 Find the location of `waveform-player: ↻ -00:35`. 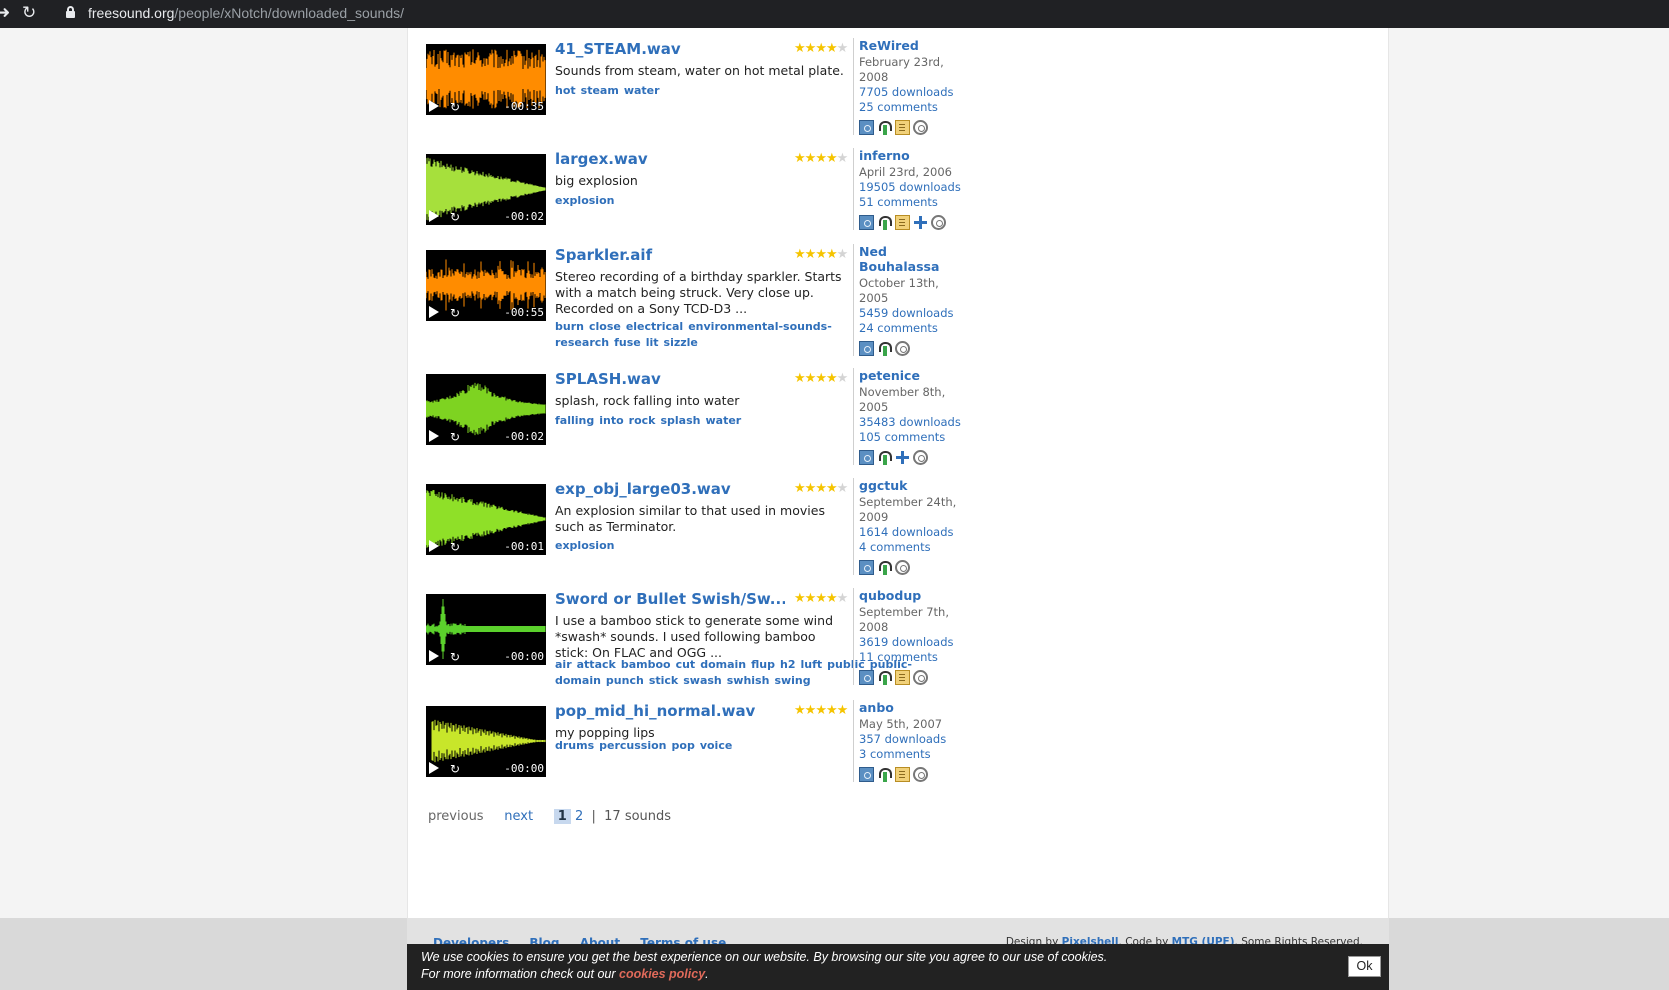

waveform-player: ↻ -00:35 is located at coordinates (486, 79).